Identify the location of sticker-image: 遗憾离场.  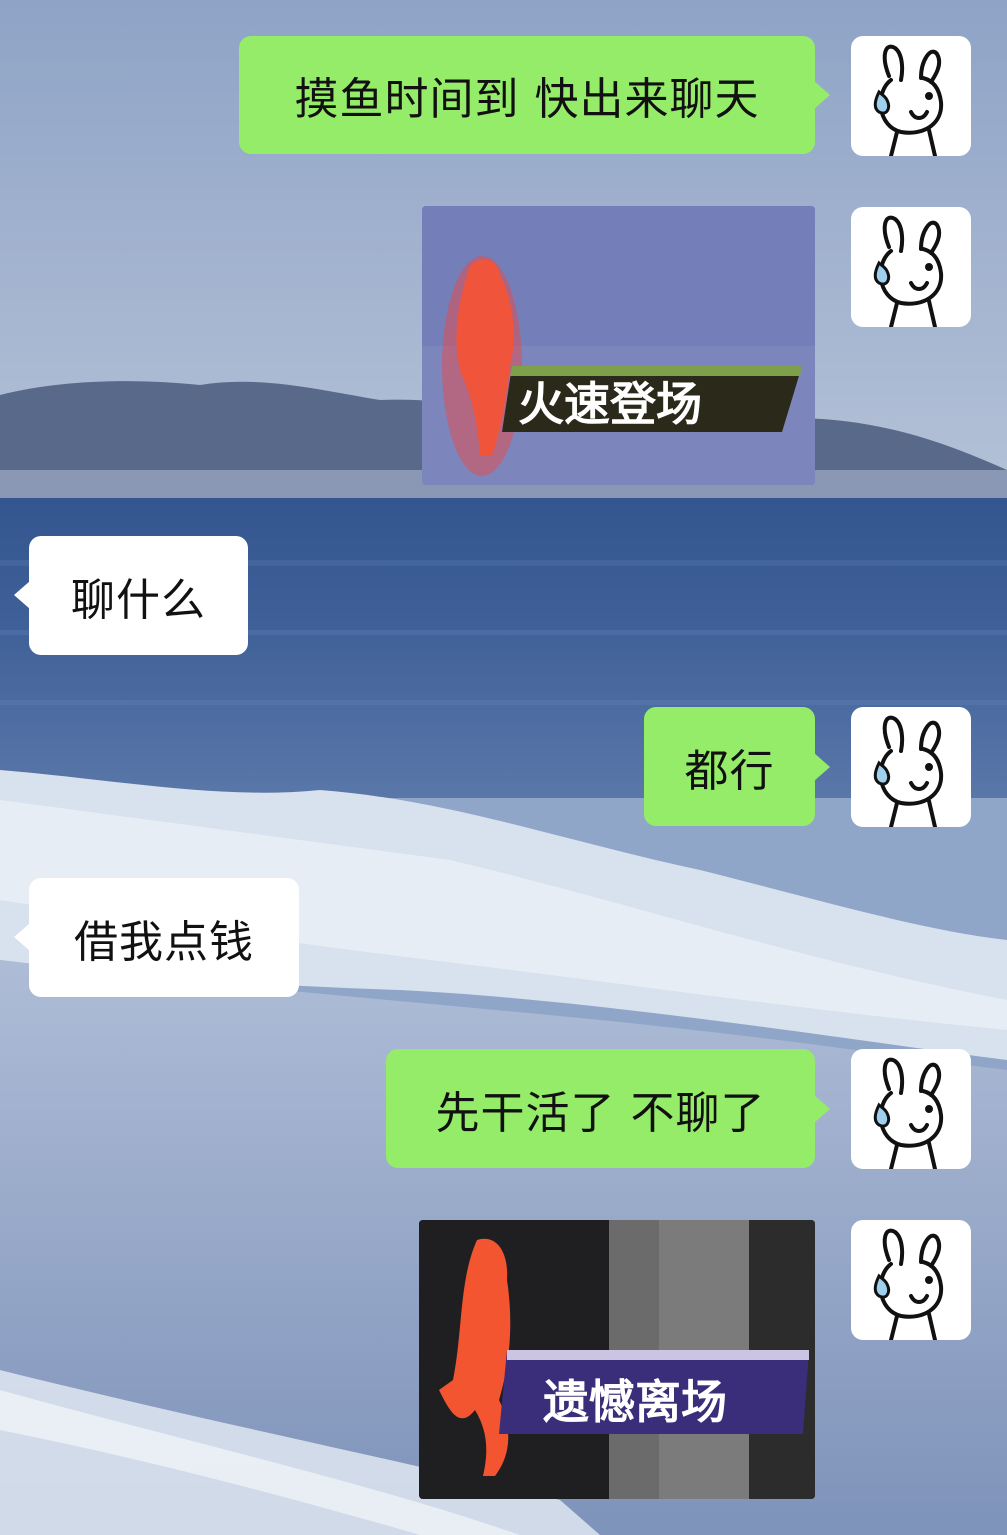
(617, 1359).